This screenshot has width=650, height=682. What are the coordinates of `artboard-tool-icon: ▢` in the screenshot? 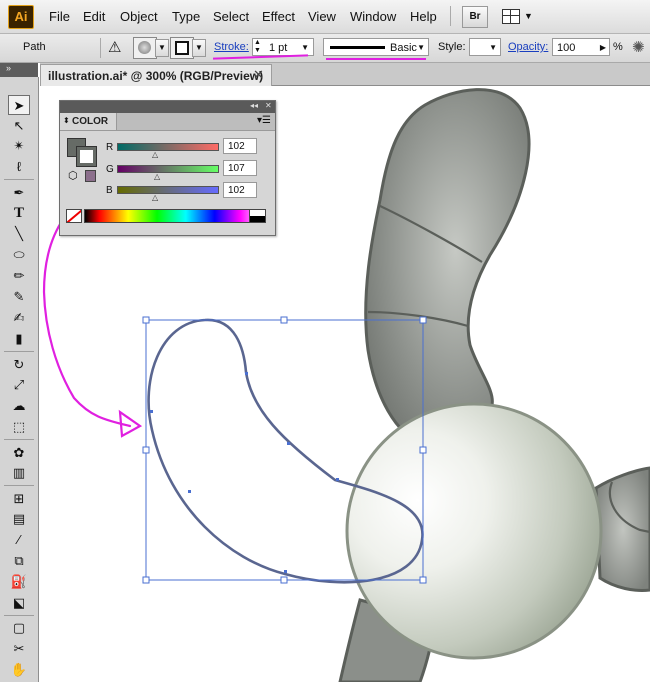 It's located at (19, 628).